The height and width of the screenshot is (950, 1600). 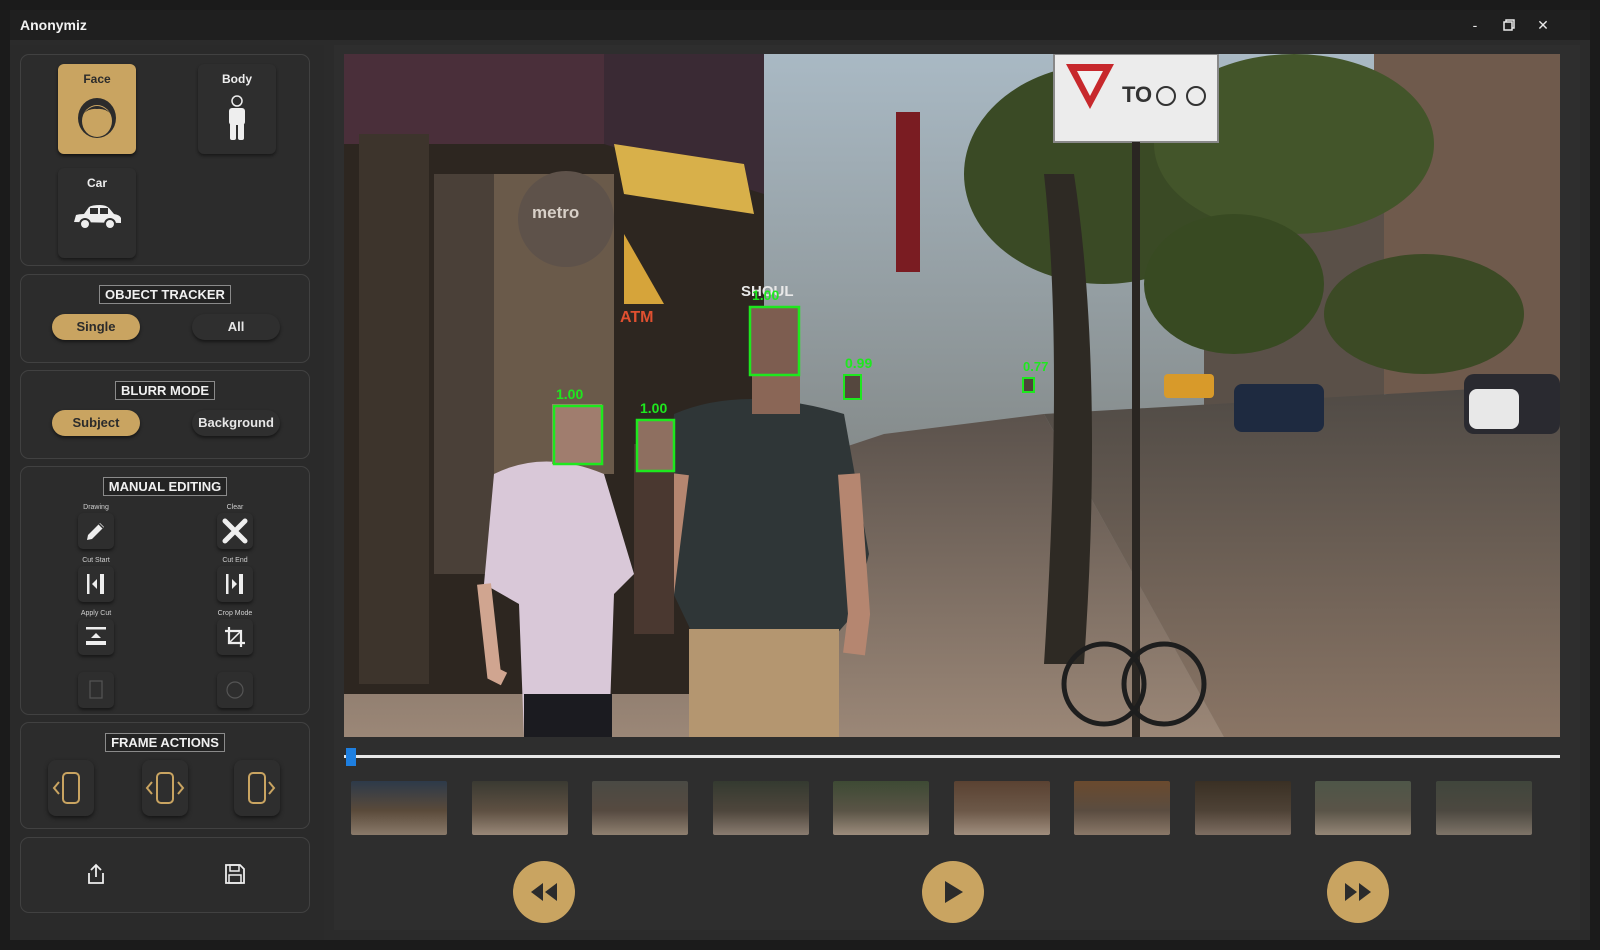 I want to click on cut-end-label: Cut End, so click(x=235, y=560).